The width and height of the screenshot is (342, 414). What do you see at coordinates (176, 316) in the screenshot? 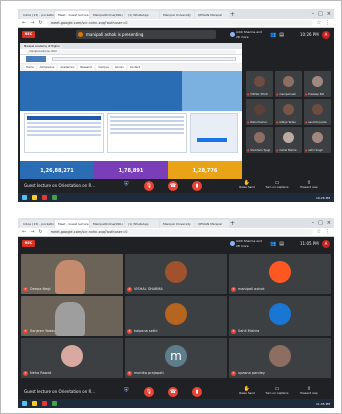
I see `video-tile: ✕ kalpana sethi` at bounding box center [176, 316].